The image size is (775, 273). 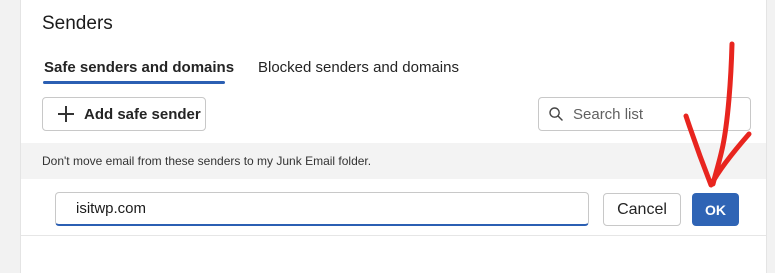 What do you see at coordinates (358, 67) in the screenshot?
I see `tab-blocked-senders: Blocked senders and domains` at bounding box center [358, 67].